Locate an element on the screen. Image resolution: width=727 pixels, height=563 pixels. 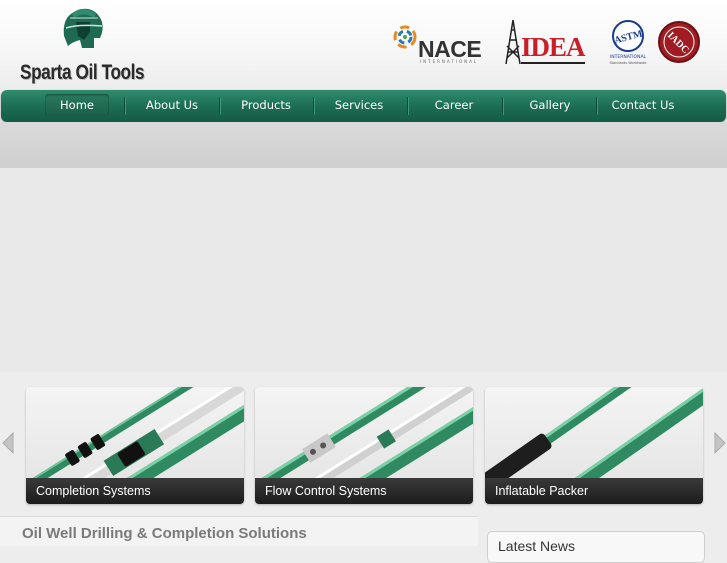
nace-logo: NACE INTERNATIONAL is located at coordinates (439, 43).